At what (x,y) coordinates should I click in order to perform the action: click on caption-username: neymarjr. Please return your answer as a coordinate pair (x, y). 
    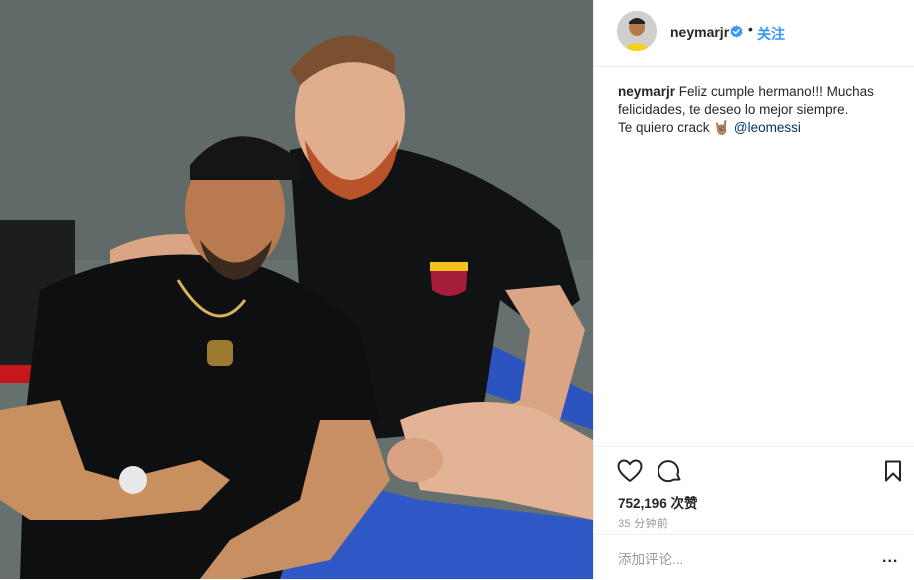
    Looking at the image, I should click on (646, 91).